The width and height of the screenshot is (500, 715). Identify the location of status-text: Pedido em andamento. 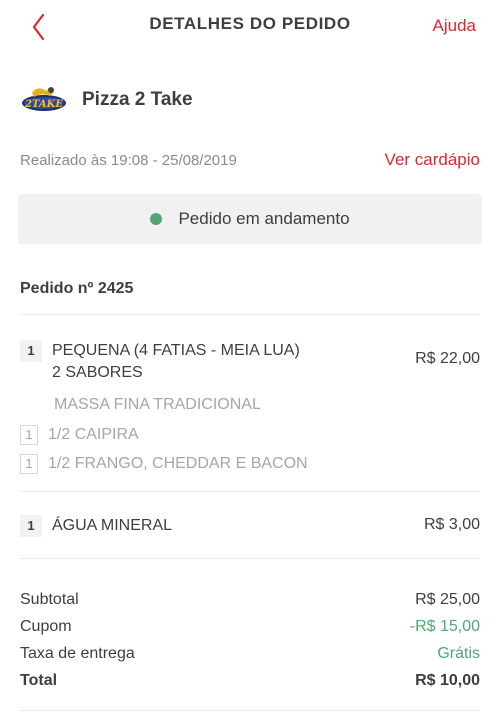
(264, 218).